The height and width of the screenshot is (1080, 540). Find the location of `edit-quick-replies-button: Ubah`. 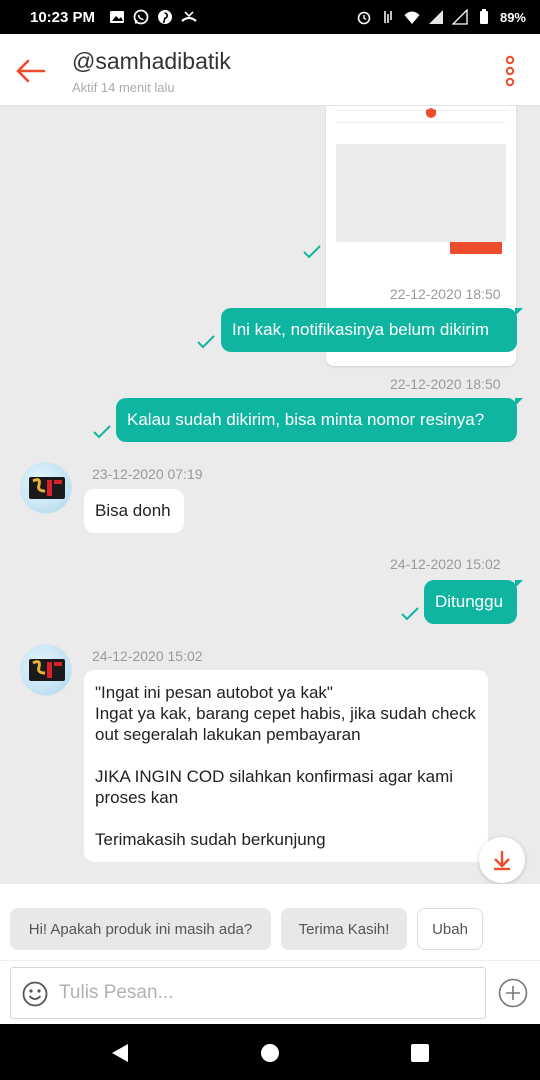

edit-quick-replies-button: Ubah is located at coordinates (450, 929).